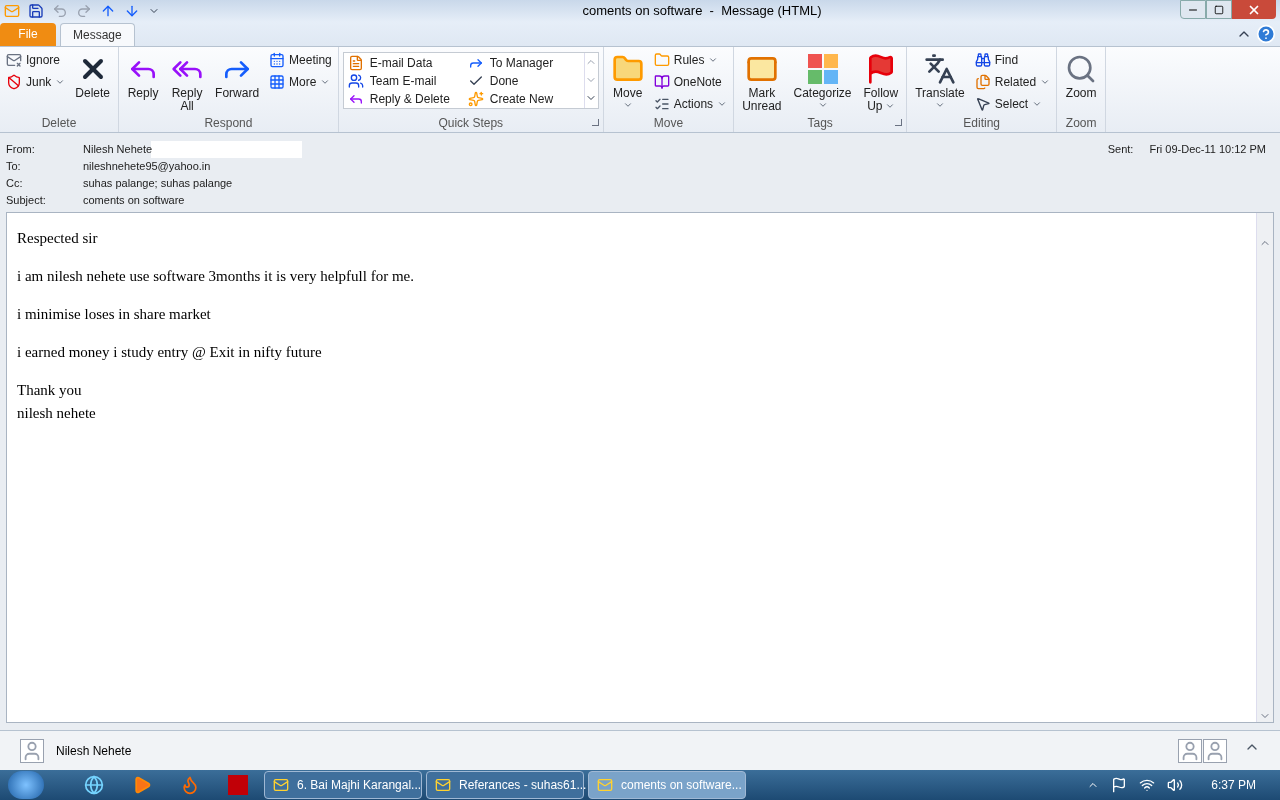 This screenshot has width=1280, height=800. I want to click on scrollbar, so click(1264, 467).